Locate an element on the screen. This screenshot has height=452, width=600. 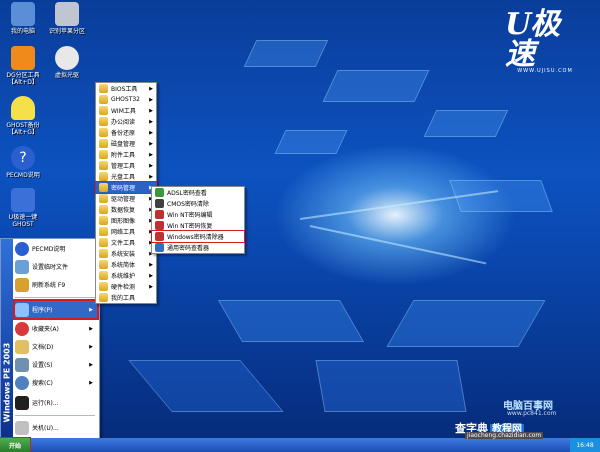
start-item-search: 搜索(C) ▶ is located at coordinates (56, 382).